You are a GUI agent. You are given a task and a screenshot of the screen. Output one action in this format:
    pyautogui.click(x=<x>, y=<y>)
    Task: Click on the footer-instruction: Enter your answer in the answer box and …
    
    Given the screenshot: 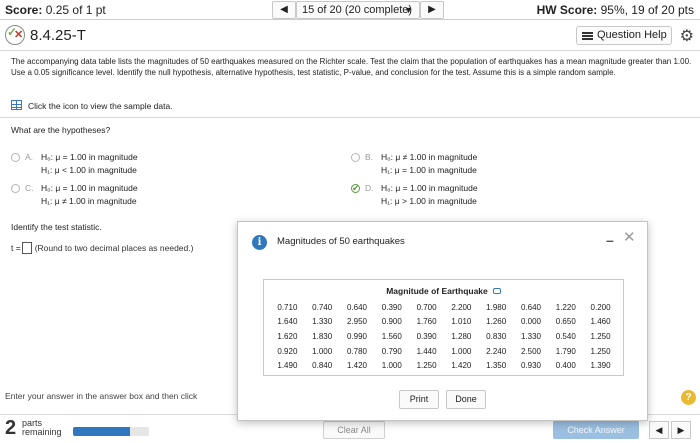 What is the action you would take?
    pyautogui.click(x=101, y=396)
    